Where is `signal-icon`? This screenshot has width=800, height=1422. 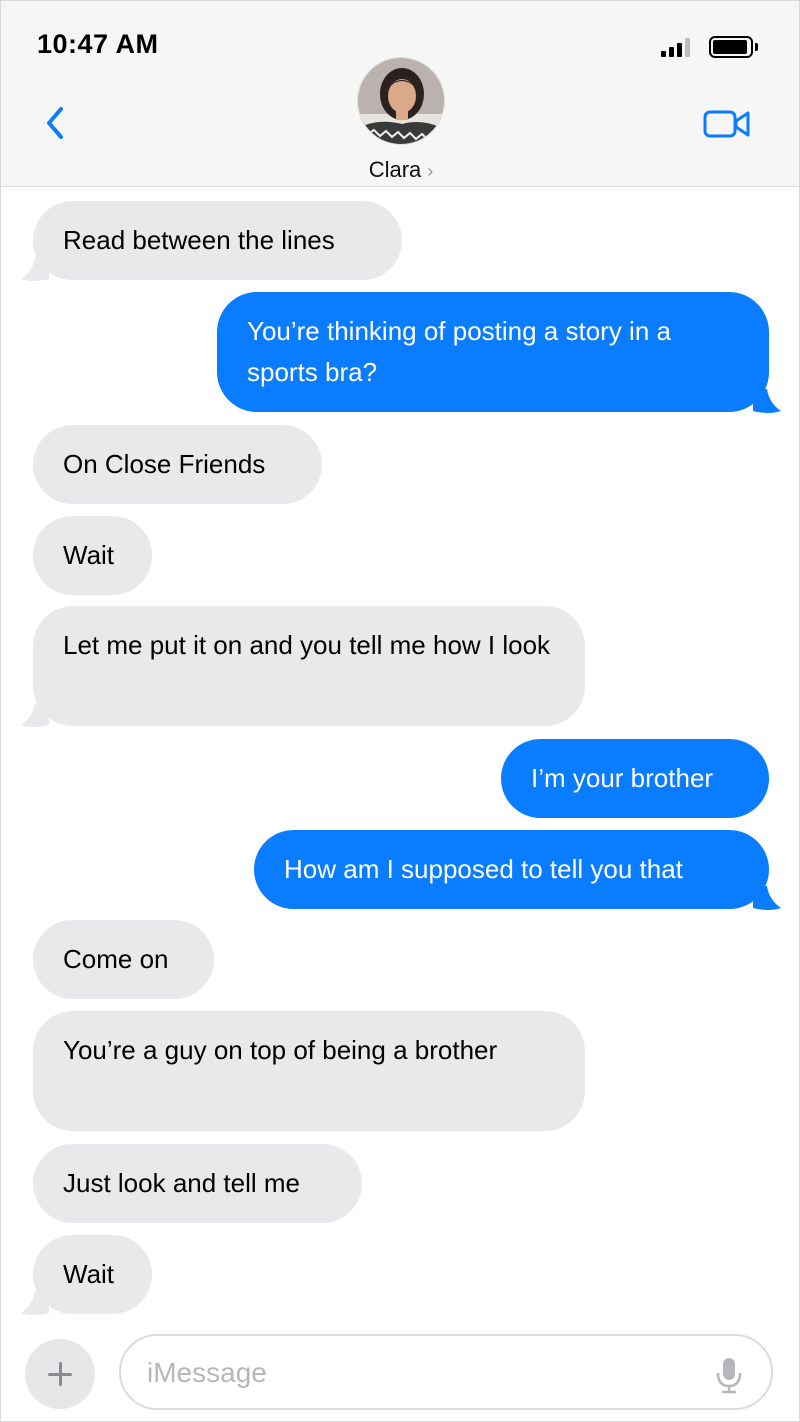 signal-icon is located at coordinates (676, 47).